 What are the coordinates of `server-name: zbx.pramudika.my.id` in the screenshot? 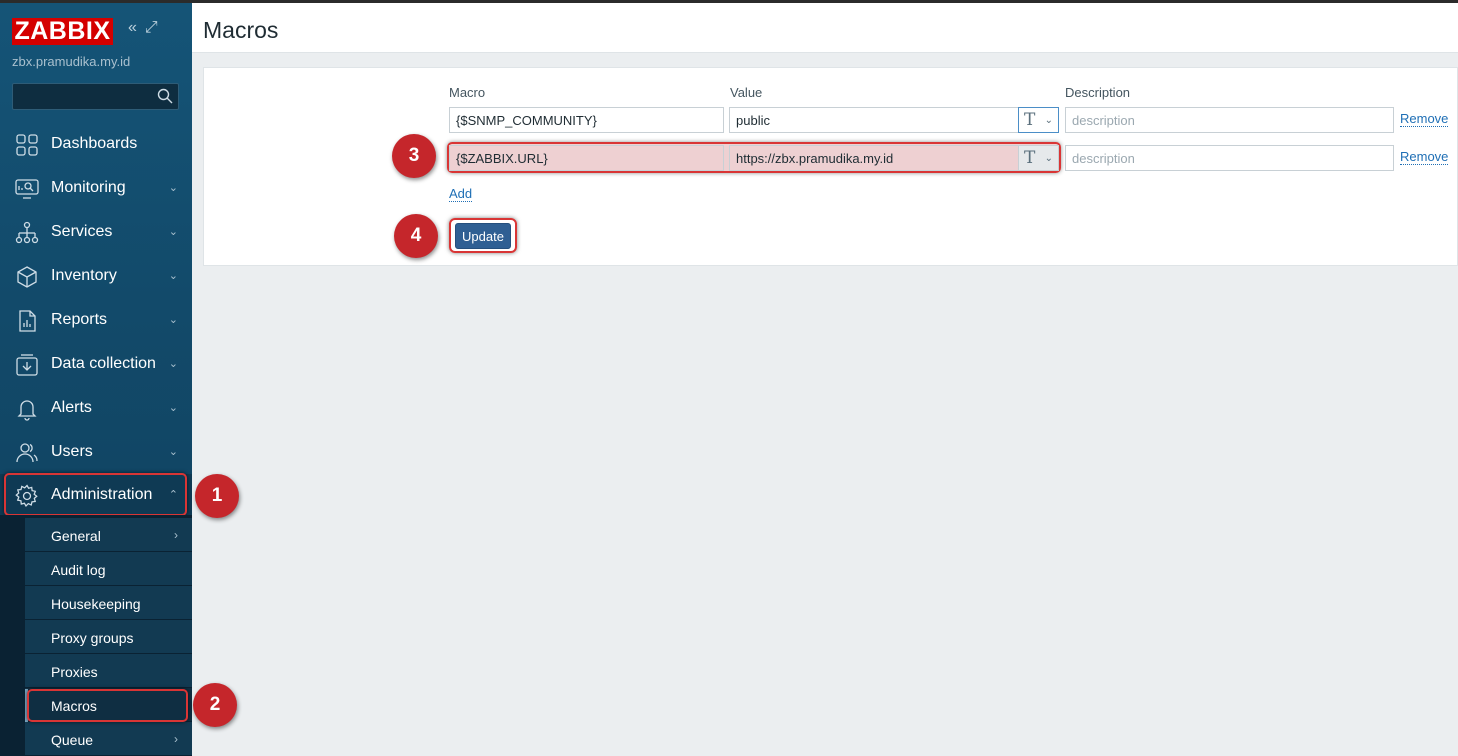 It's located at (71, 61).